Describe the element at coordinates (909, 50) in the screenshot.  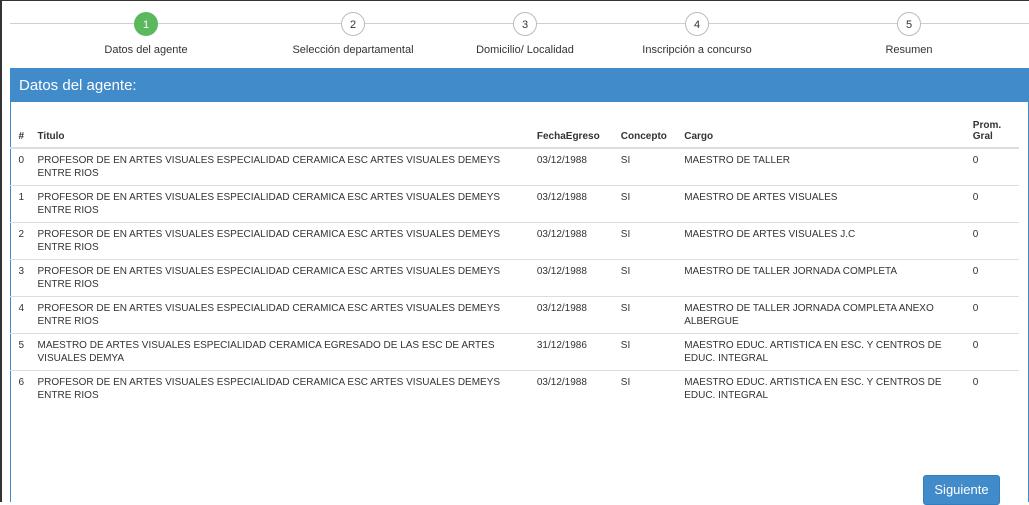
I see `step-5-label: Resumen` at that location.